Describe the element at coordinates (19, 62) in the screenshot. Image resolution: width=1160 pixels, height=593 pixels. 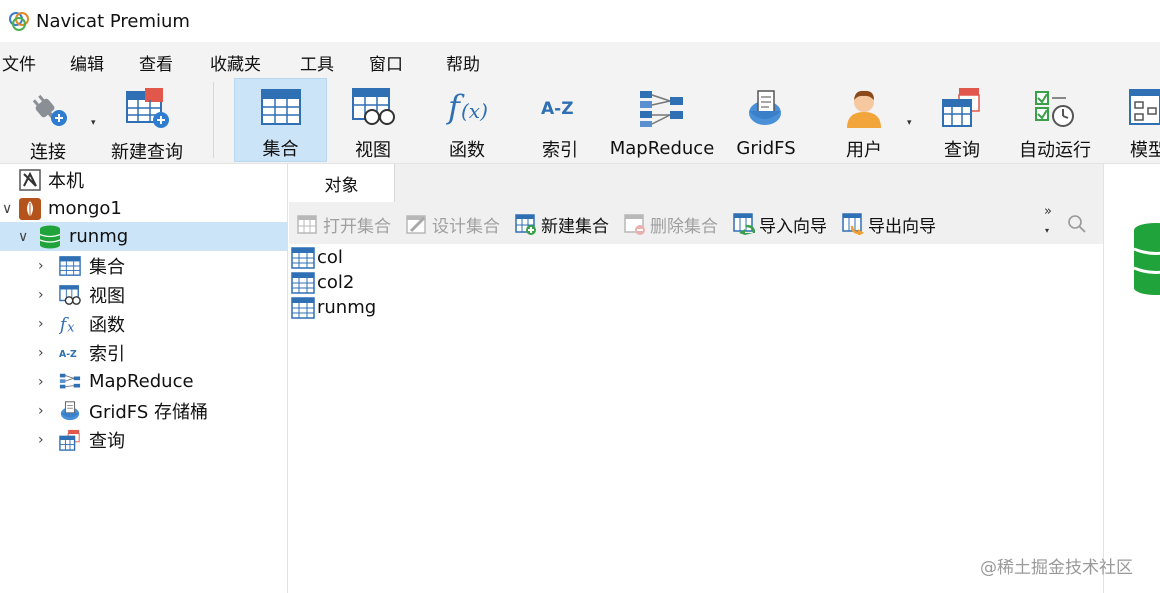
I see `menu-file: 文件` at that location.